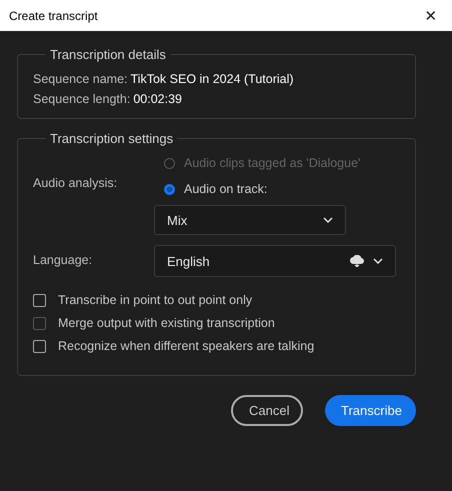 The width and height of the screenshot is (452, 491). What do you see at coordinates (81, 99) in the screenshot?
I see `field-label: Sequence length:` at bounding box center [81, 99].